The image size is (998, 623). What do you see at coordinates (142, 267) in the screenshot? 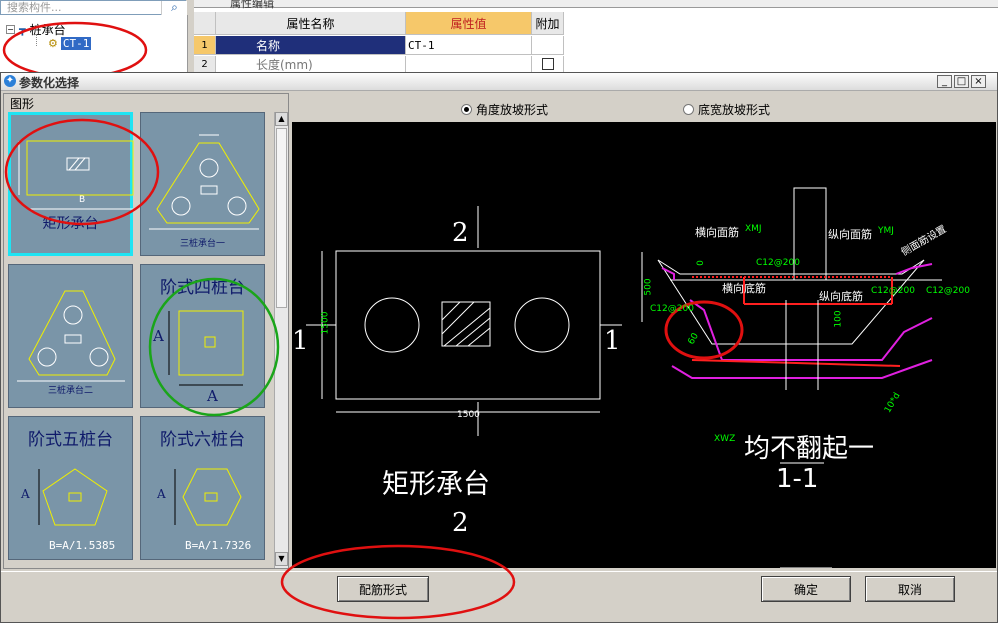
I see `annotation-overlays` at bounding box center [142, 267].